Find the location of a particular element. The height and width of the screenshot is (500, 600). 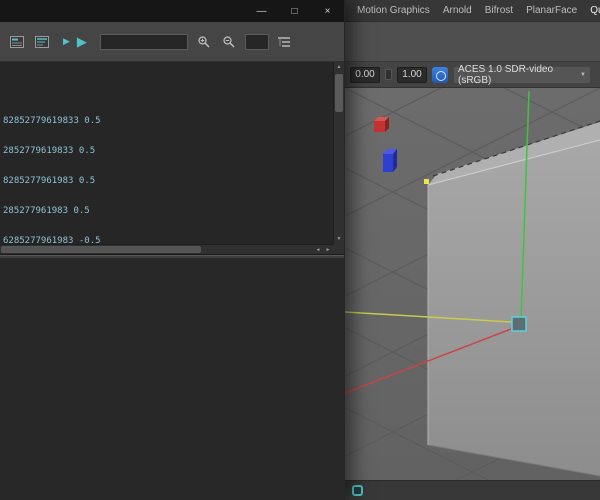

horizontal-scrollbar: ◄ ► is located at coordinates (166, 249).